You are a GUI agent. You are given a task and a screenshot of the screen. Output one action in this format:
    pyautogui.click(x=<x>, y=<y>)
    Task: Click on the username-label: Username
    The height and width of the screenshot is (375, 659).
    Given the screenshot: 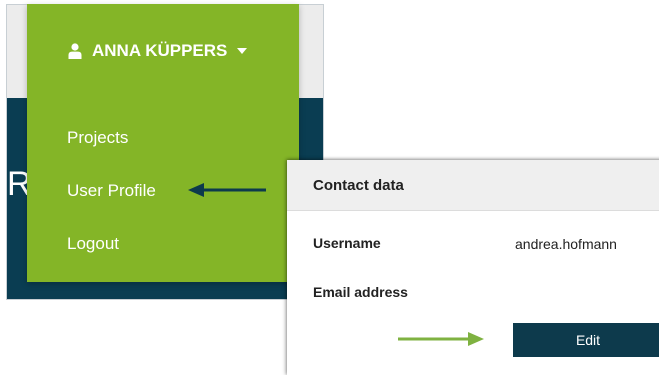 What is the action you would take?
    pyautogui.click(x=347, y=243)
    